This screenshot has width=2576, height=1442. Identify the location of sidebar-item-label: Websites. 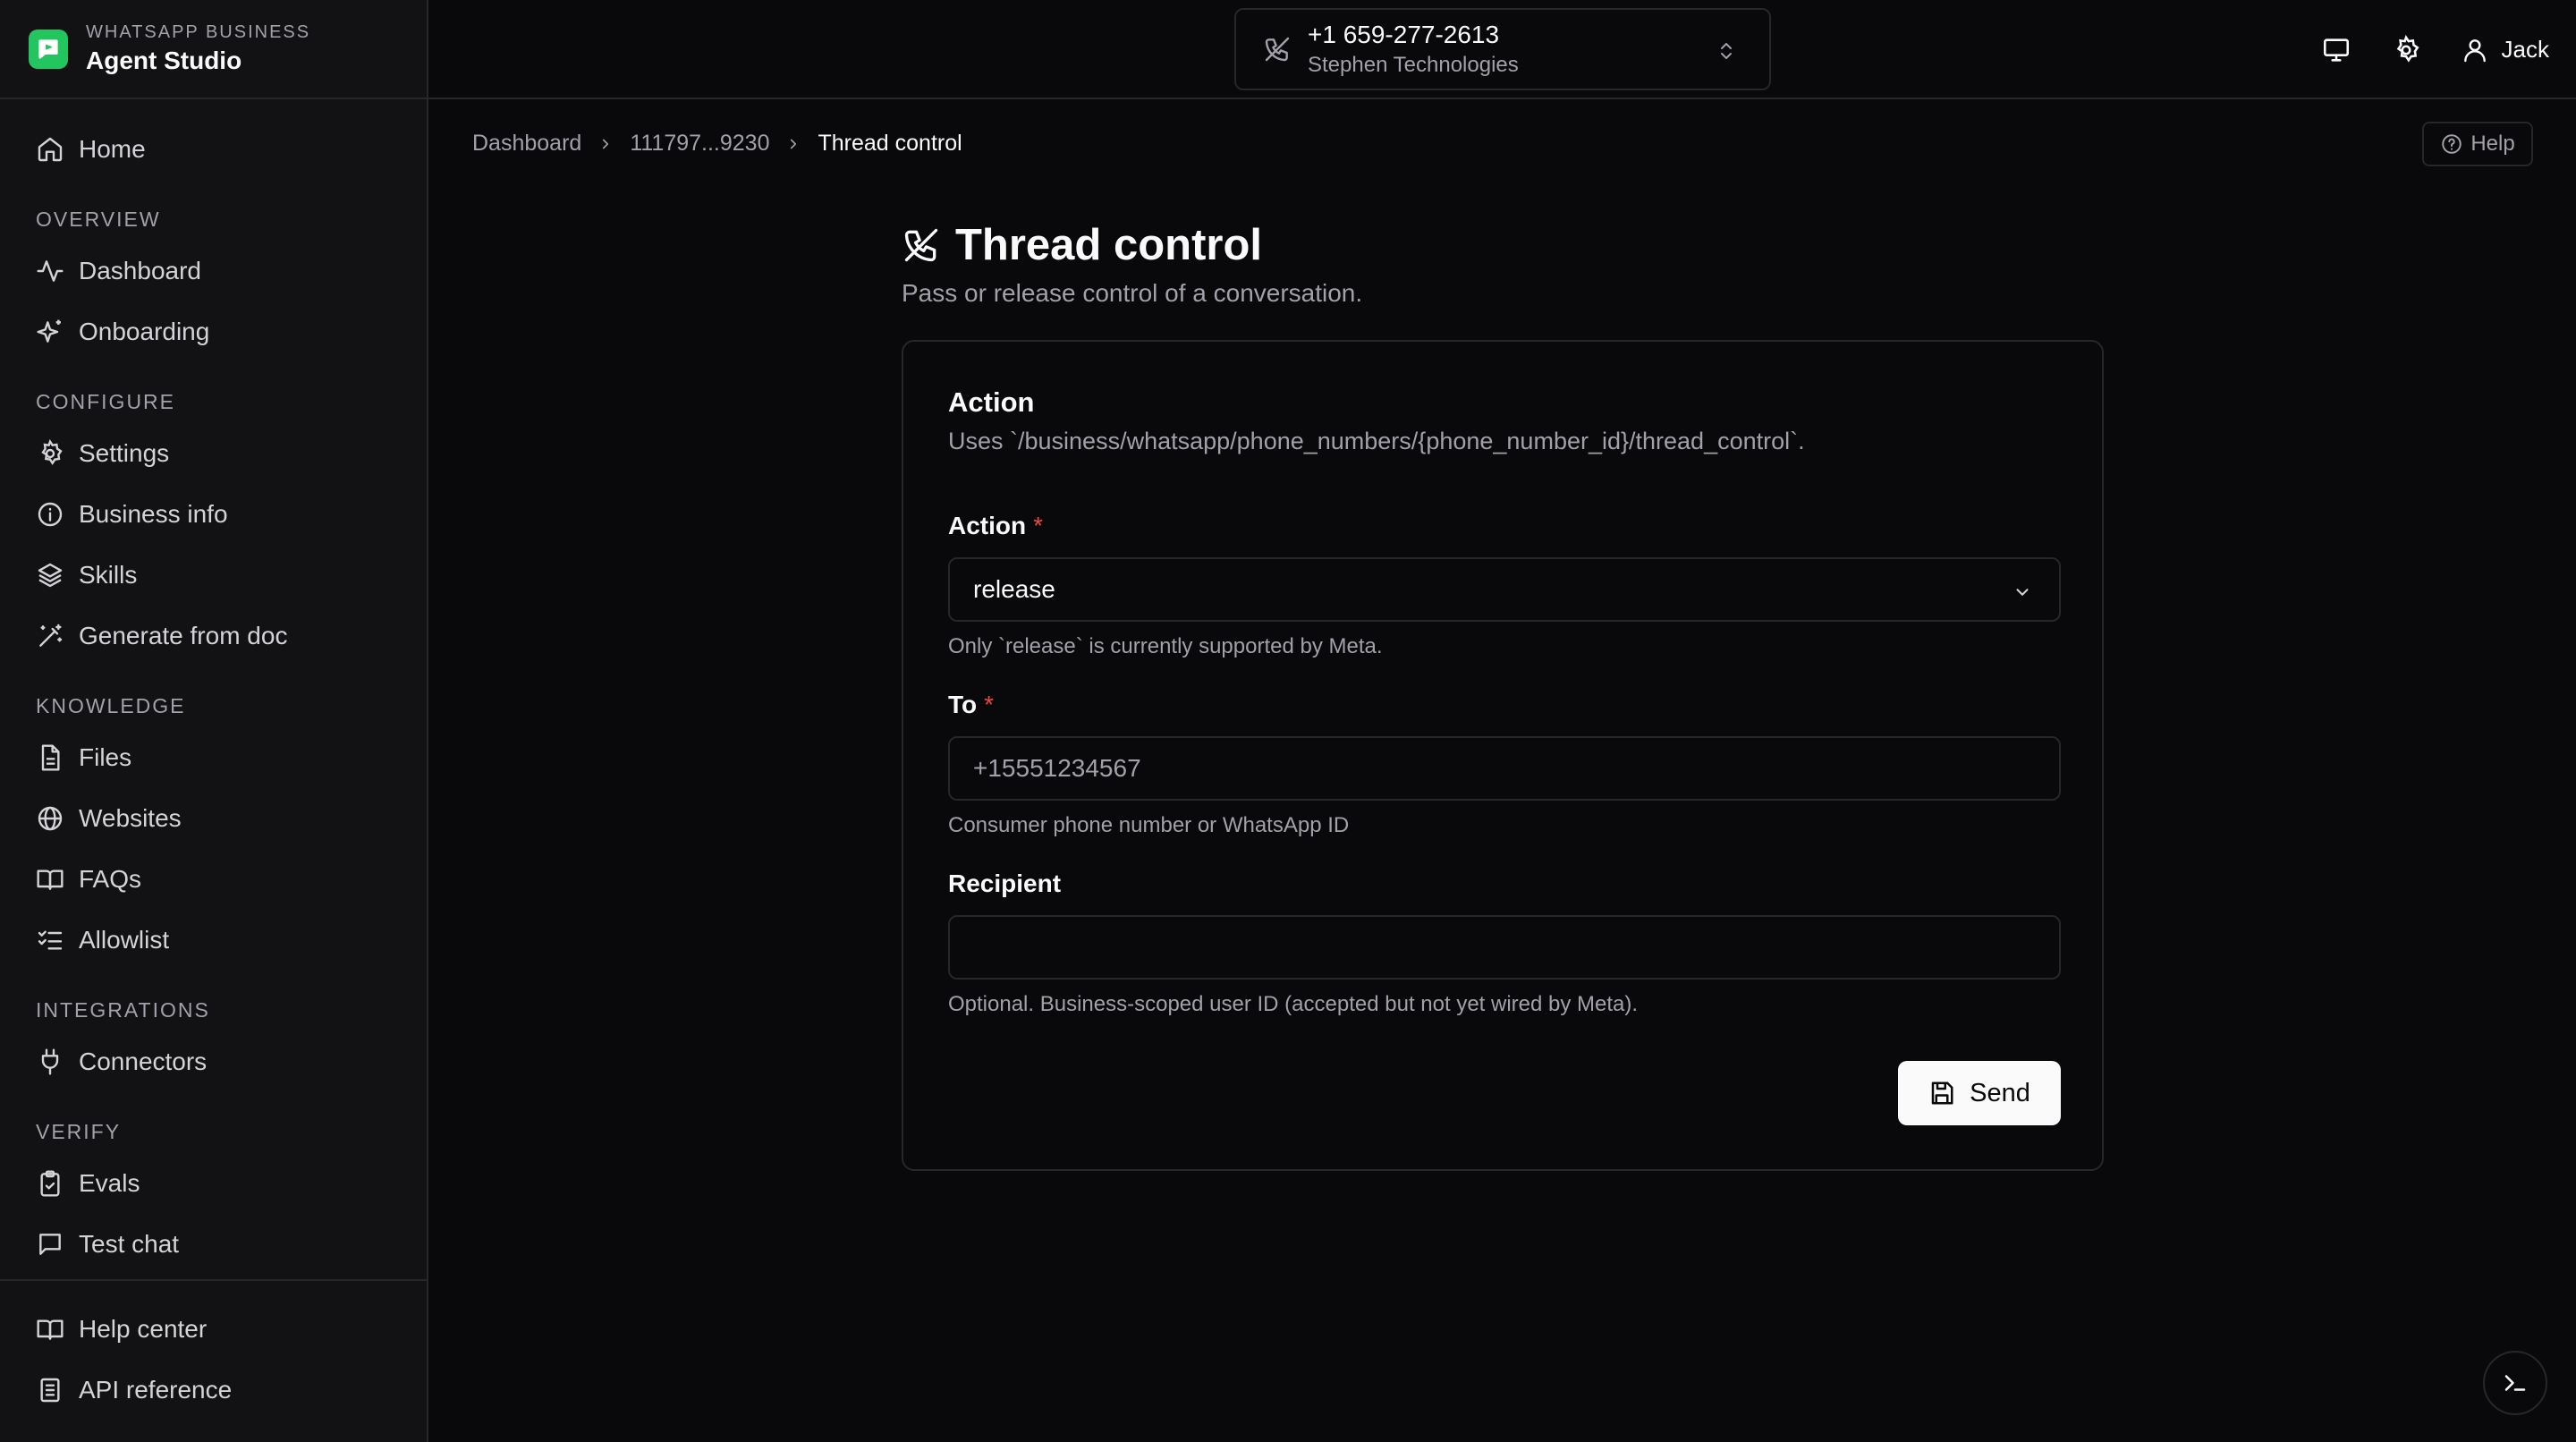
(130, 818).